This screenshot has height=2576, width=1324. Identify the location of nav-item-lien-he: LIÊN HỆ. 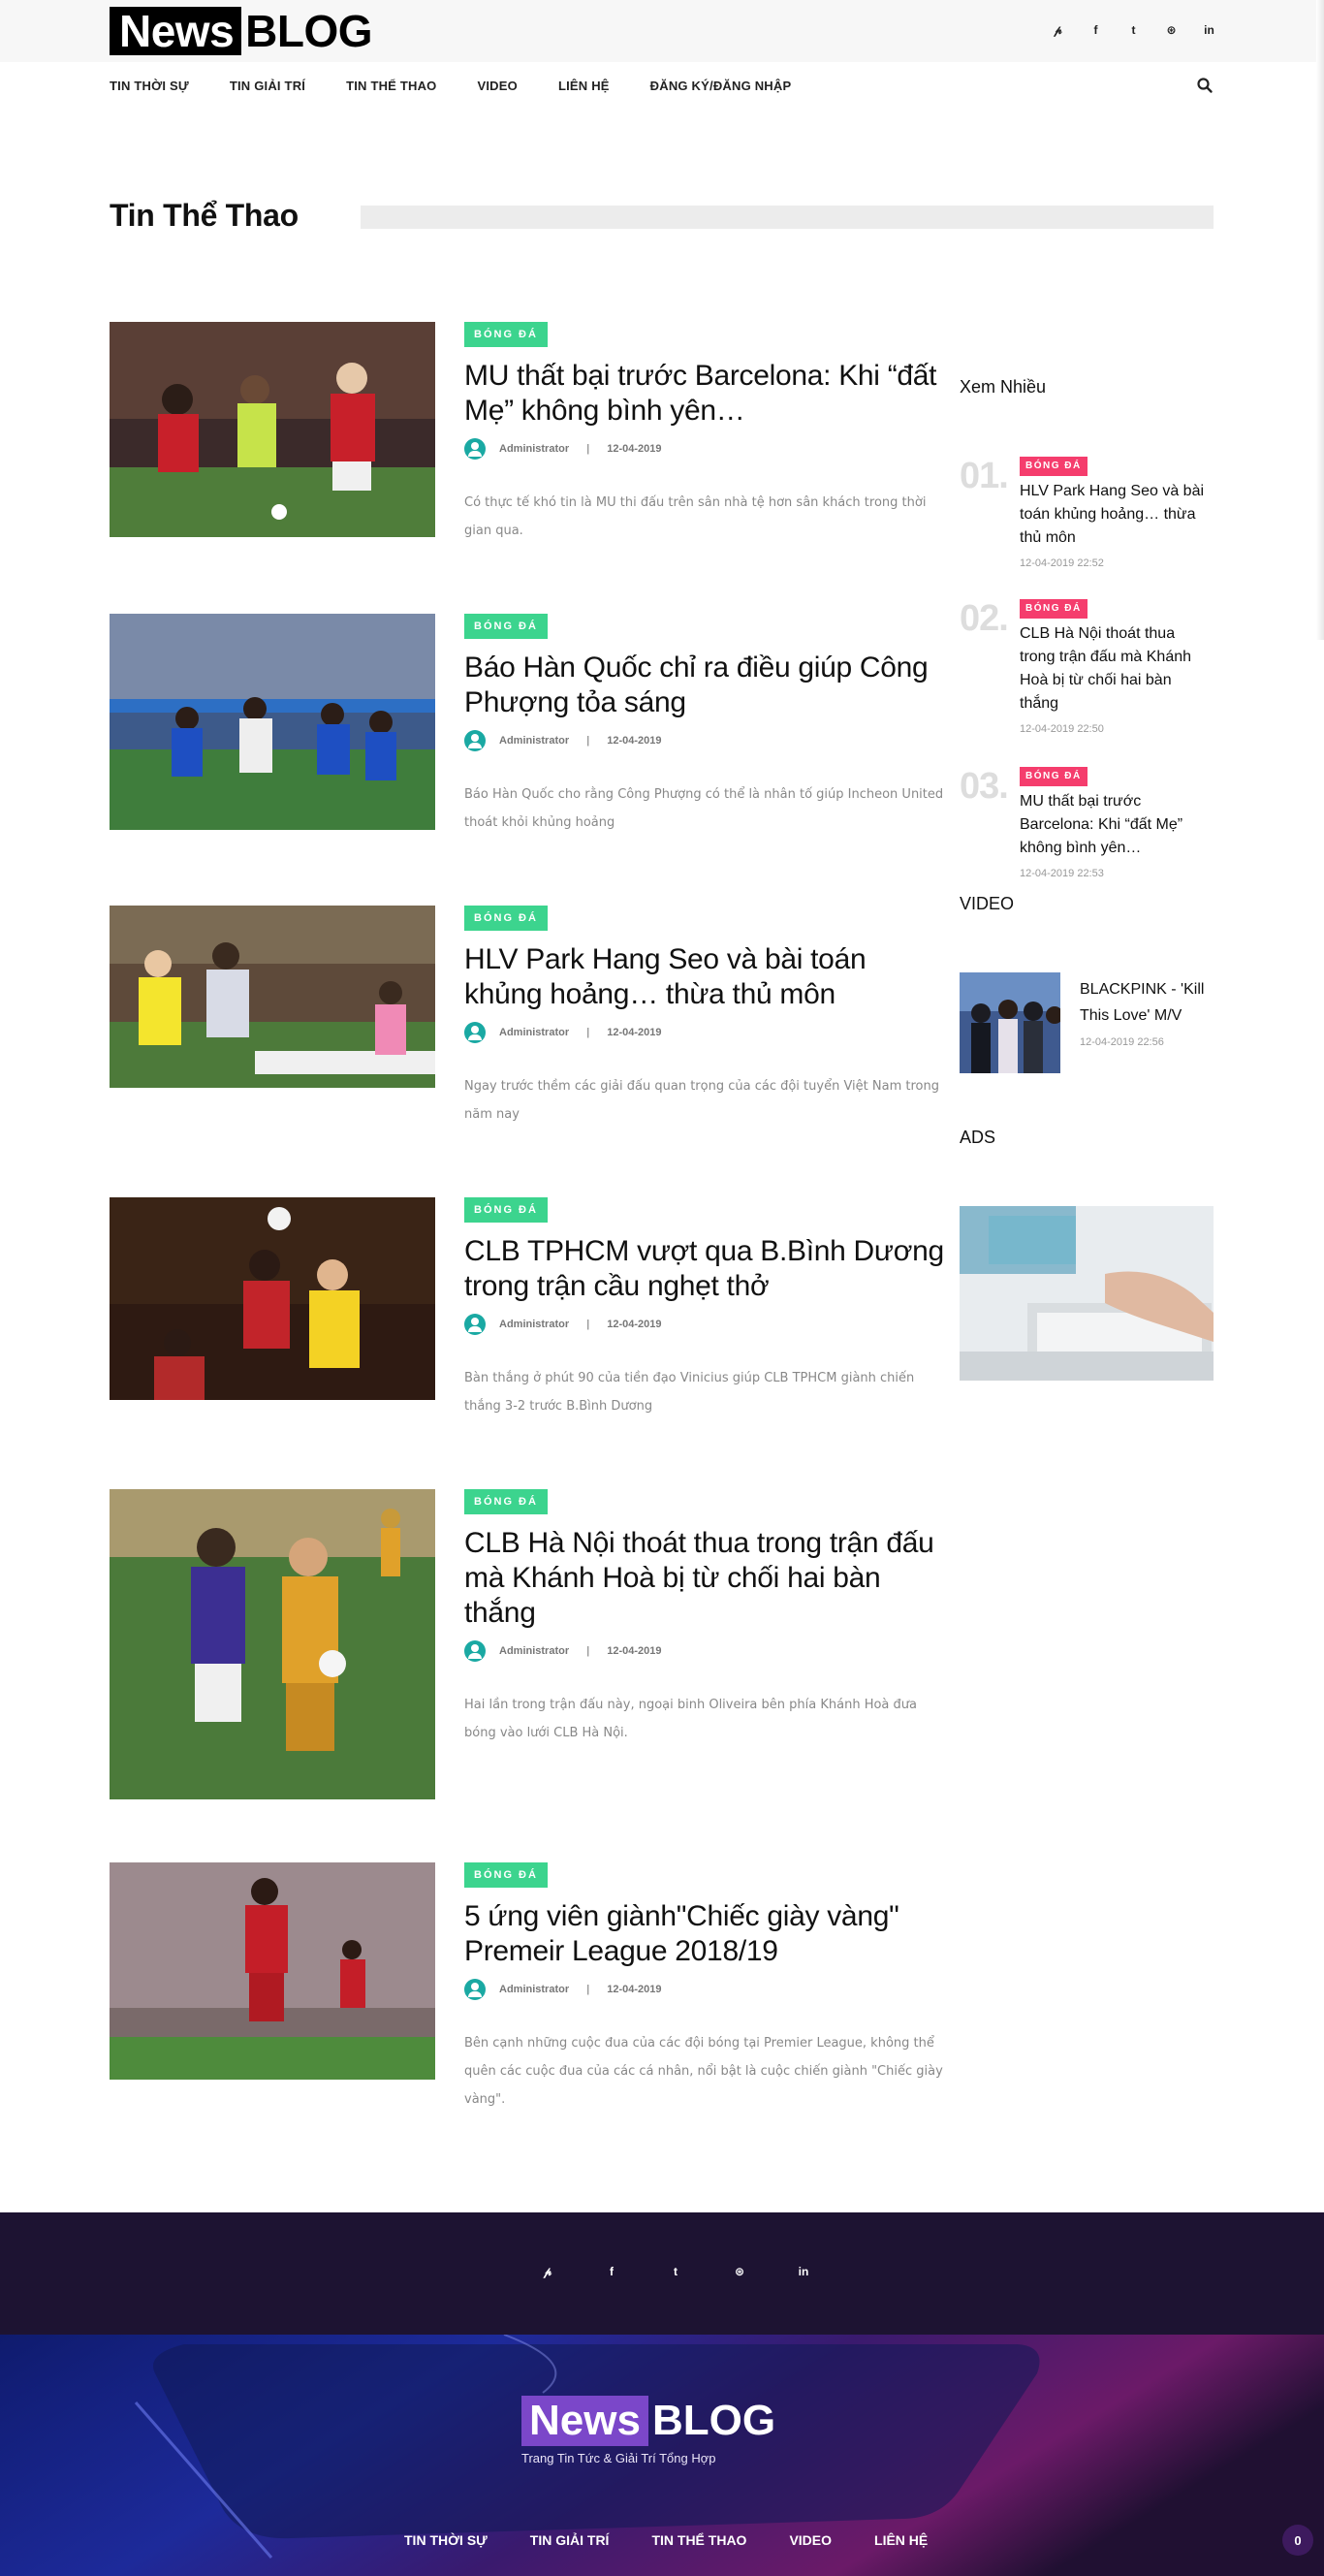
(584, 86).